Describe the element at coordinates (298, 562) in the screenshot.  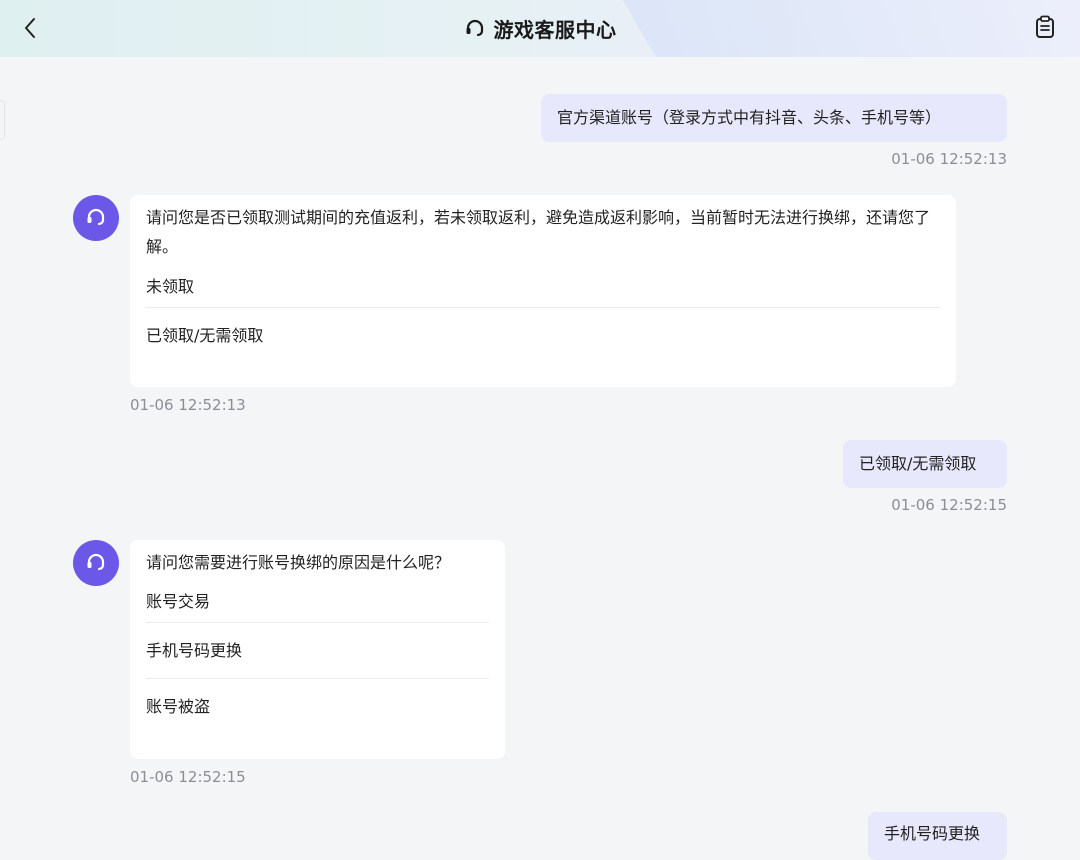
I see `bot-message-text: 请问您需要进行账号换绑的原因是什么呢？` at that location.